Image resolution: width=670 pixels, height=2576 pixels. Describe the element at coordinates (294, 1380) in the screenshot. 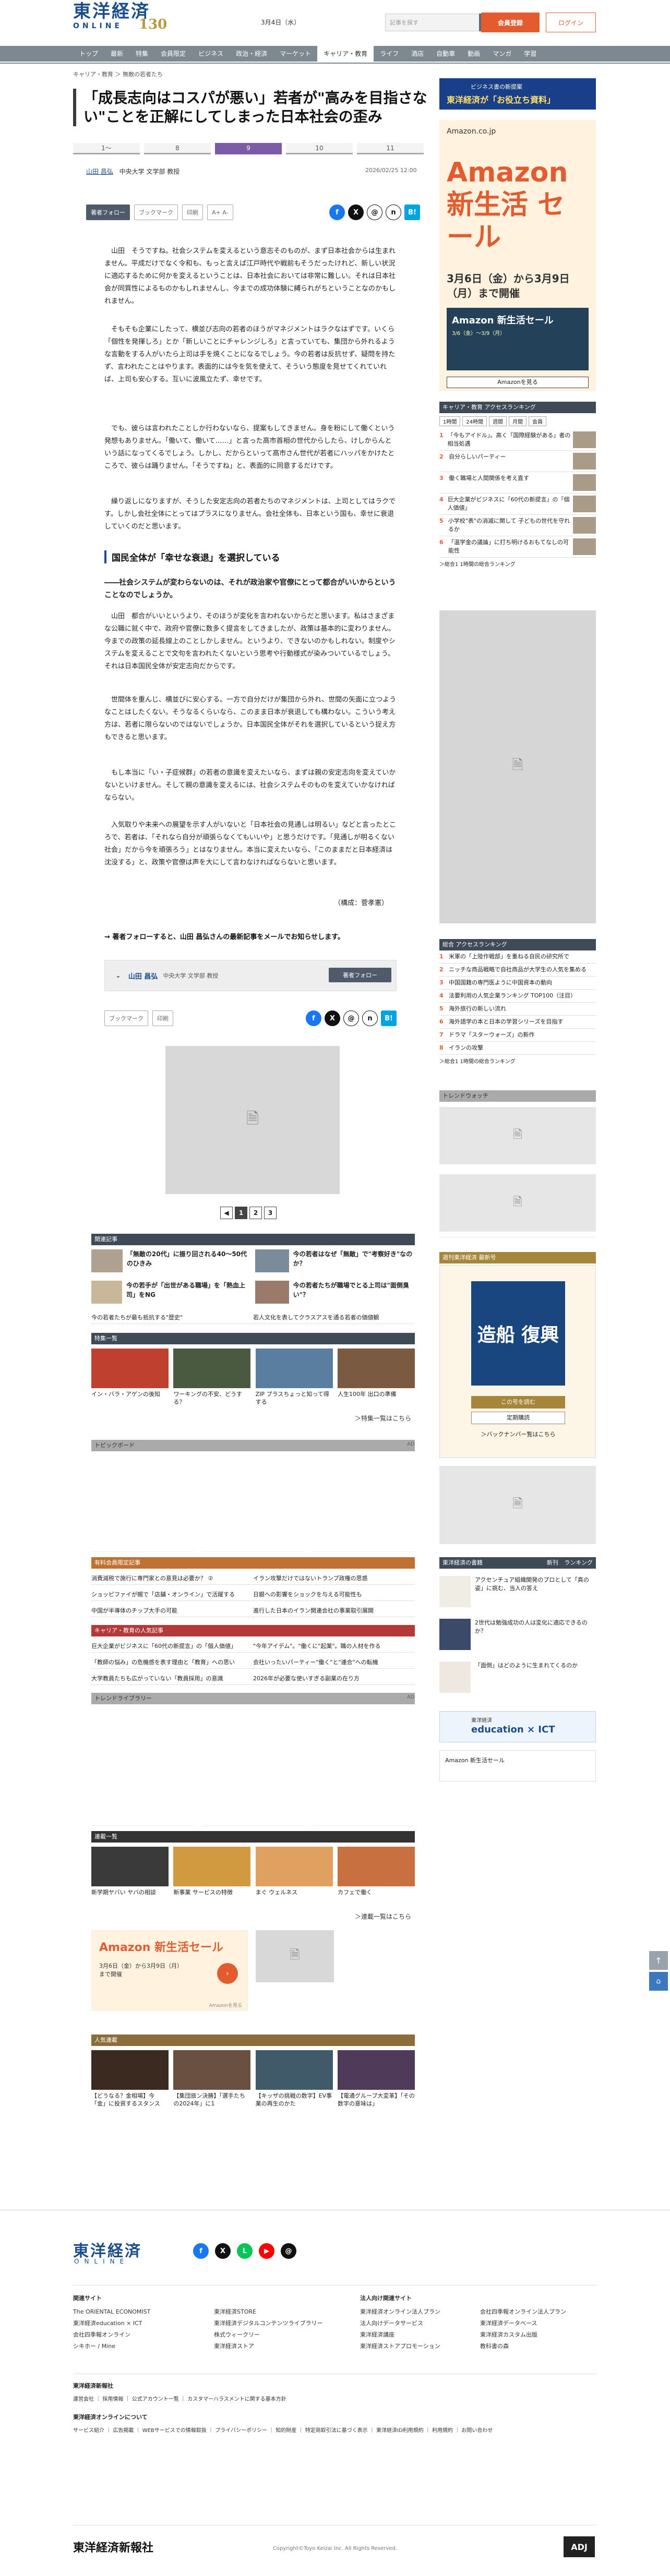

I see `feature-item: ZIP プラスちょっと知って得する` at that location.